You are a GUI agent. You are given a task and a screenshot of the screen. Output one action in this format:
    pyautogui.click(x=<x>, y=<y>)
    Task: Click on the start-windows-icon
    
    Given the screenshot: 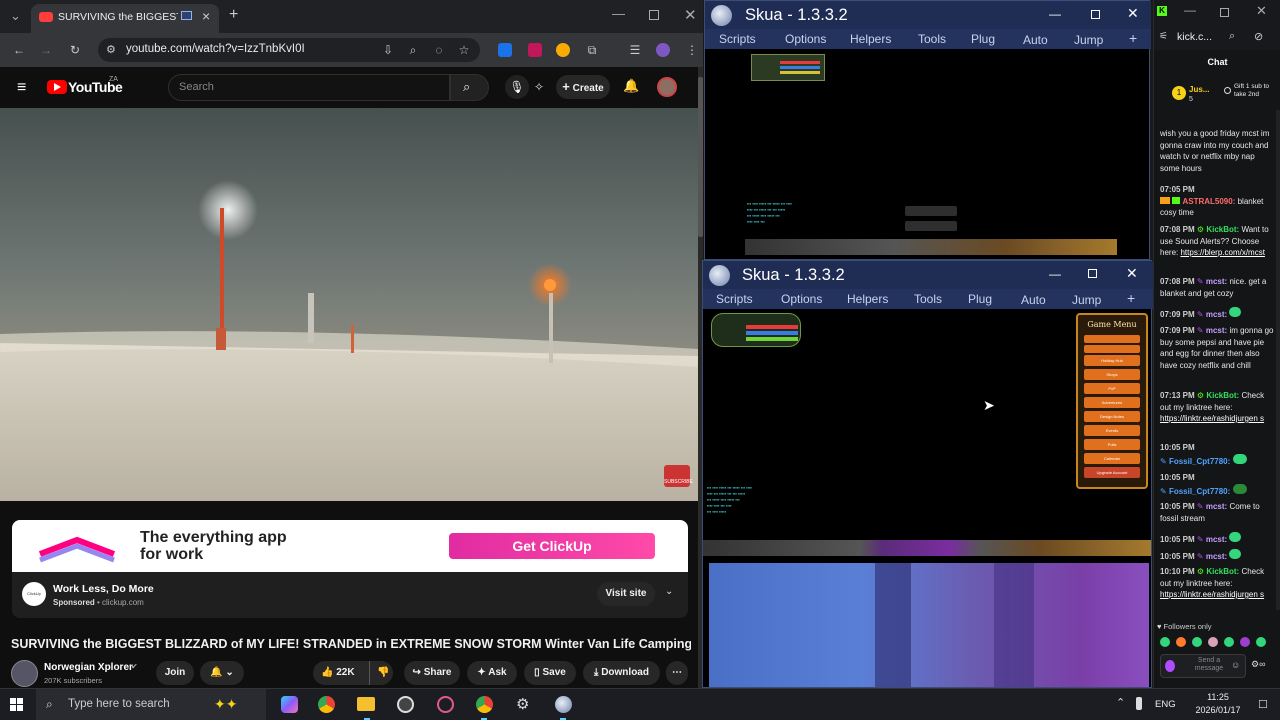 What is the action you would take?
    pyautogui.click(x=16, y=704)
    